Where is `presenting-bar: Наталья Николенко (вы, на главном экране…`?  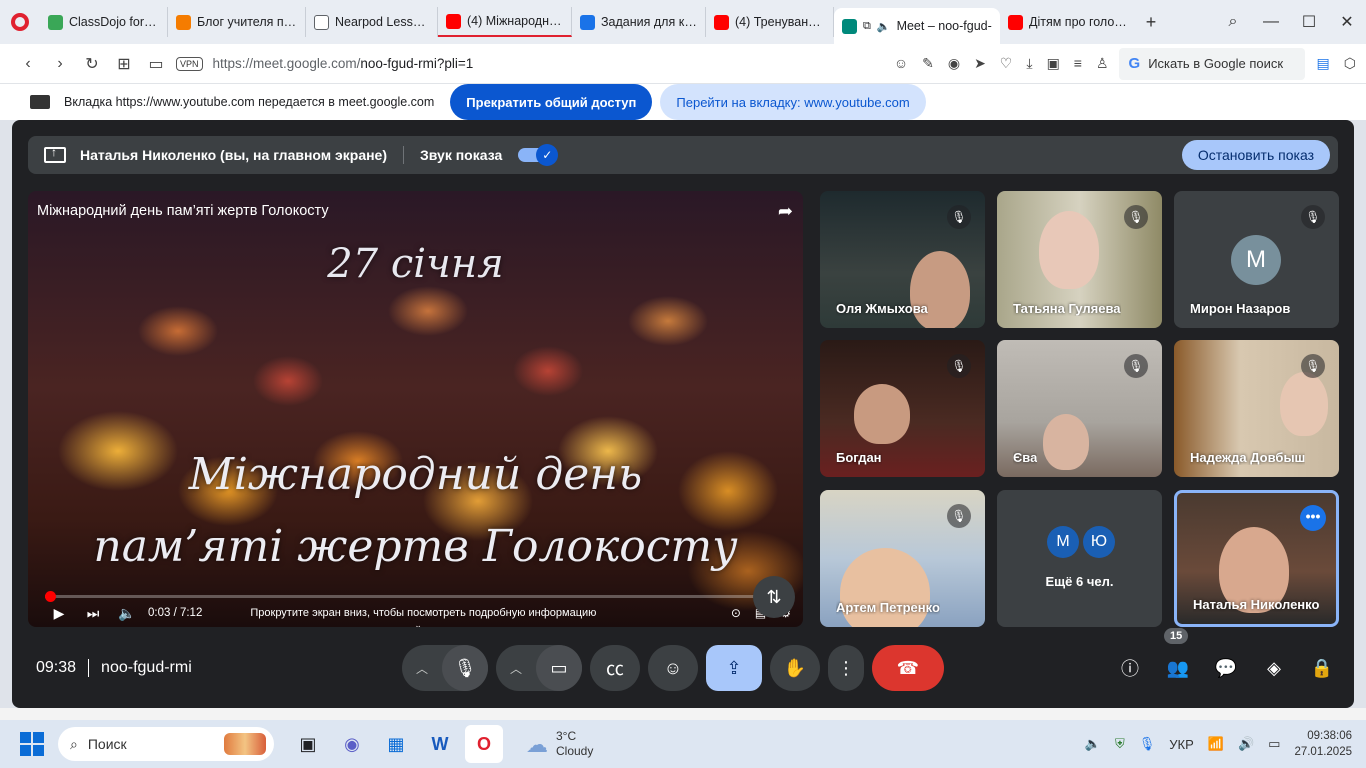
presenting-bar: Наталья Николенко (вы, на главном экране… is located at coordinates (683, 155).